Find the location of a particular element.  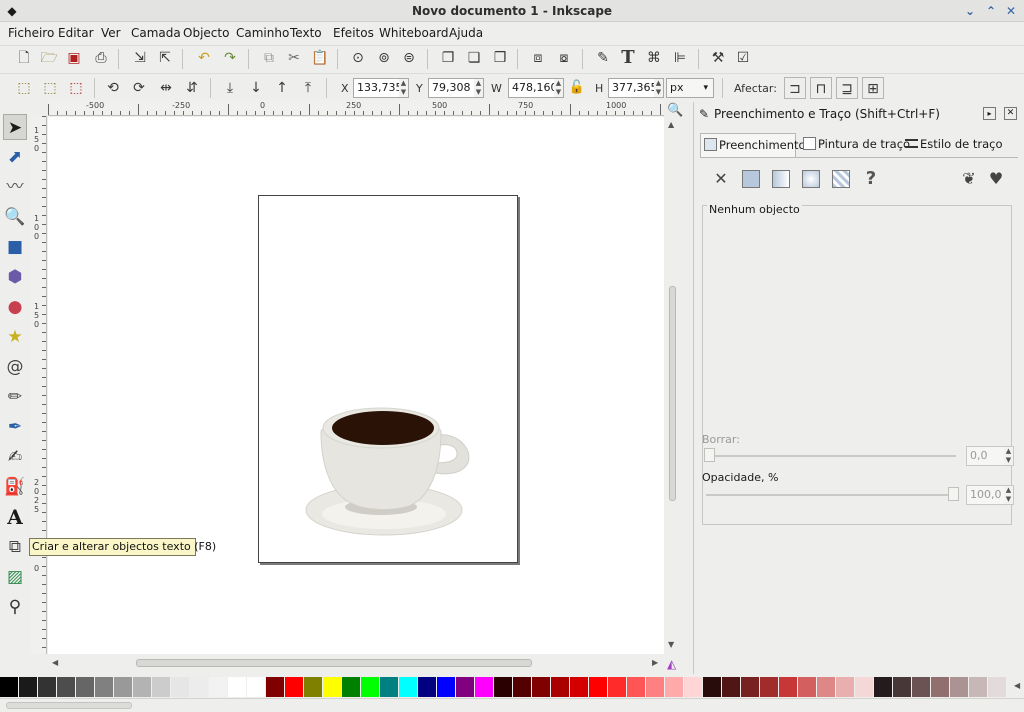

copy-icon: ⧉ is located at coordinates (269, 58).